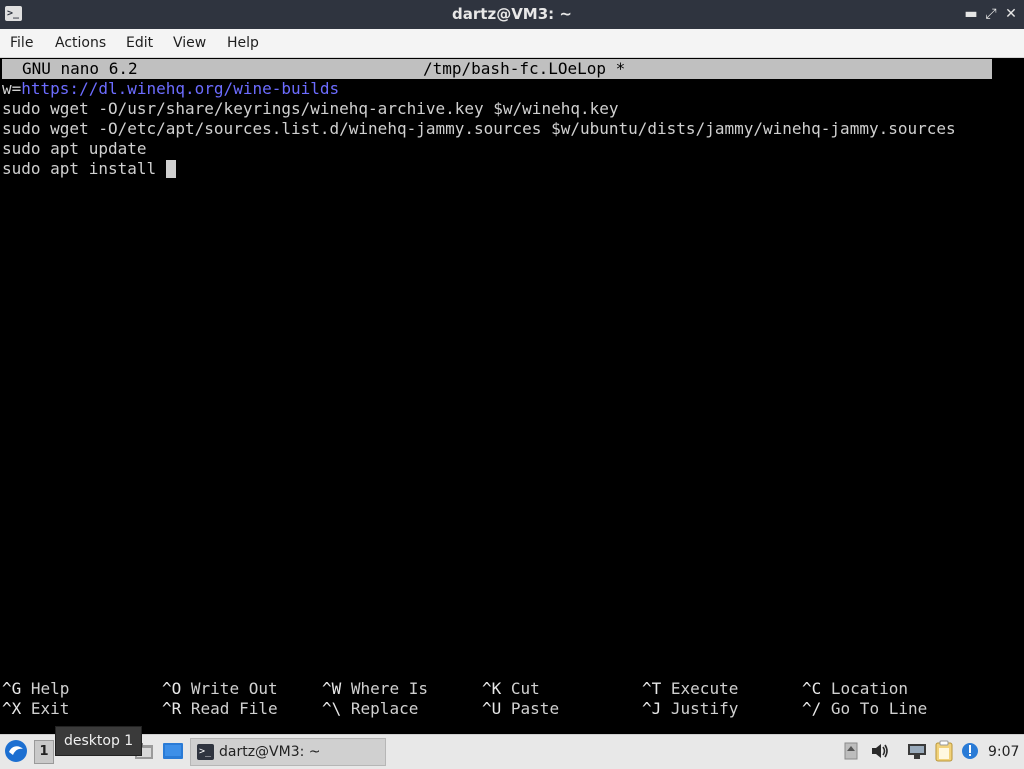 The width and height of the screenshot is (1024, 769). I want to click on upload-icon, so click(851, 751).